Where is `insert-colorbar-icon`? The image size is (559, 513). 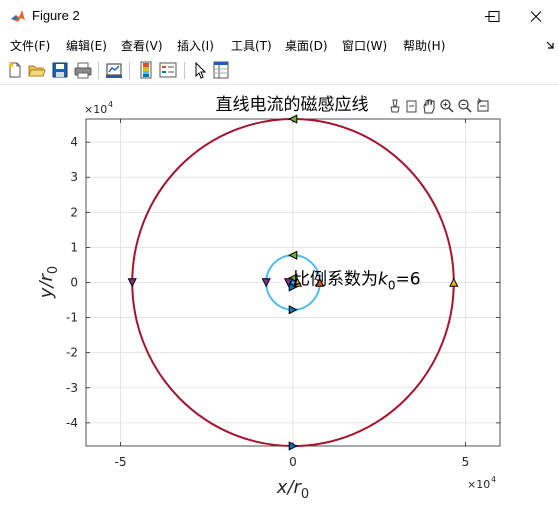 insert-colorbar-icon is located at coordinates (146, 70).